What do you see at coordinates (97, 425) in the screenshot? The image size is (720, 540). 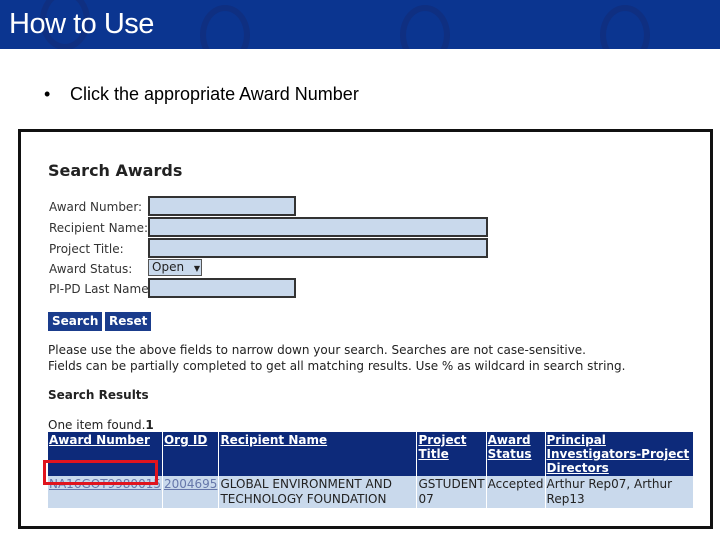 I see `found-text: One item found.` at bounding box center [97, 425].